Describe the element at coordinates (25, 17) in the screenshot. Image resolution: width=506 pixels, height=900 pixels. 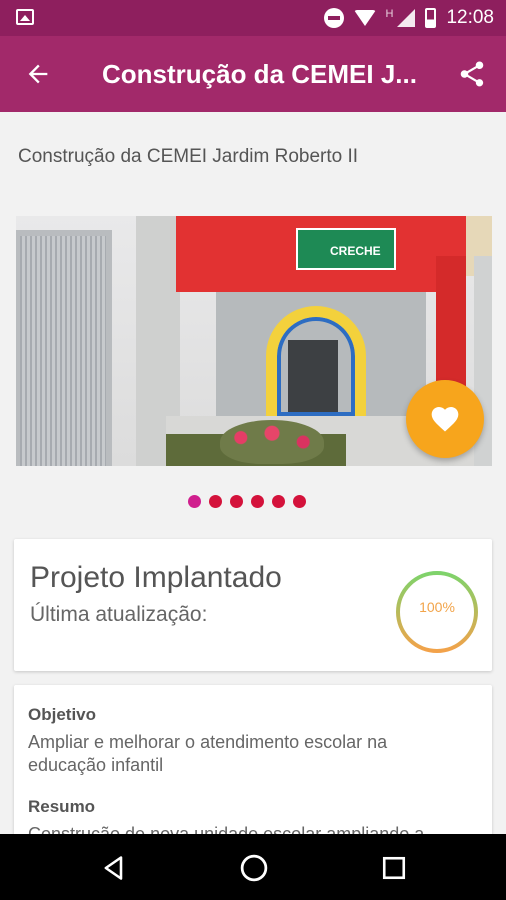
I see `image-icon` at that location.